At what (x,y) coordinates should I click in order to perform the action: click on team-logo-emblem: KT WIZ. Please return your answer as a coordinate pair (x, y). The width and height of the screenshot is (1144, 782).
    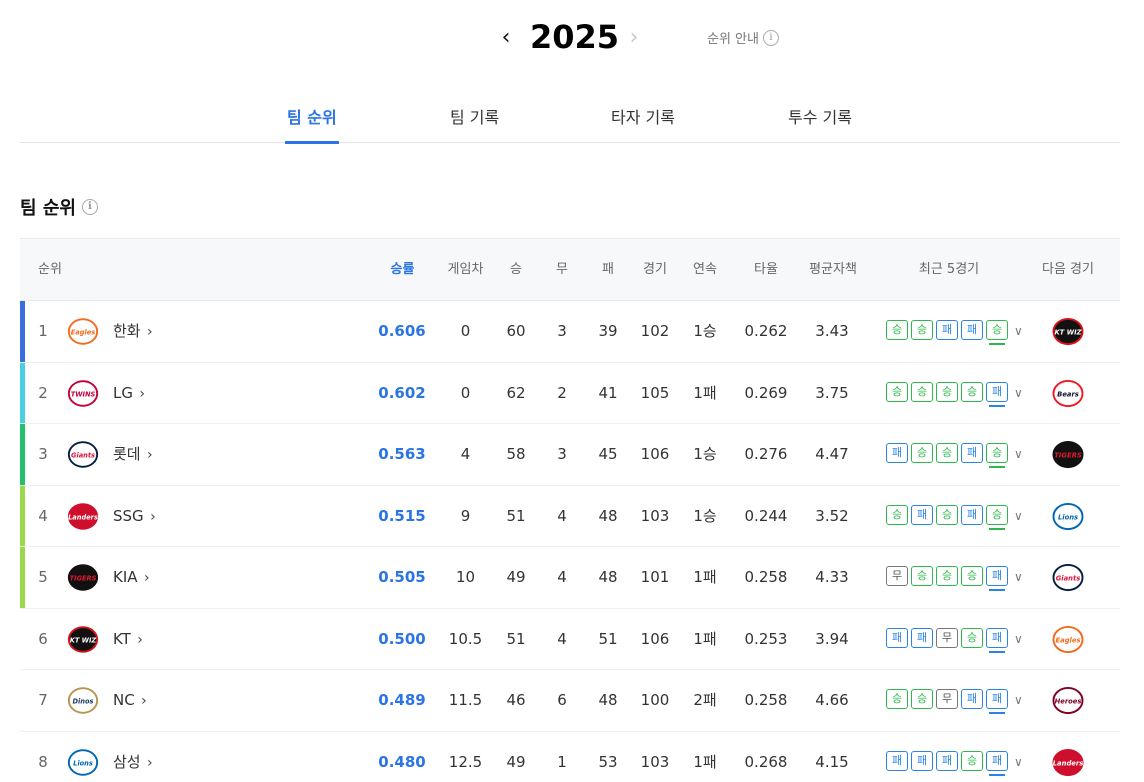
    Looking at the image, I should click on (83, 639).